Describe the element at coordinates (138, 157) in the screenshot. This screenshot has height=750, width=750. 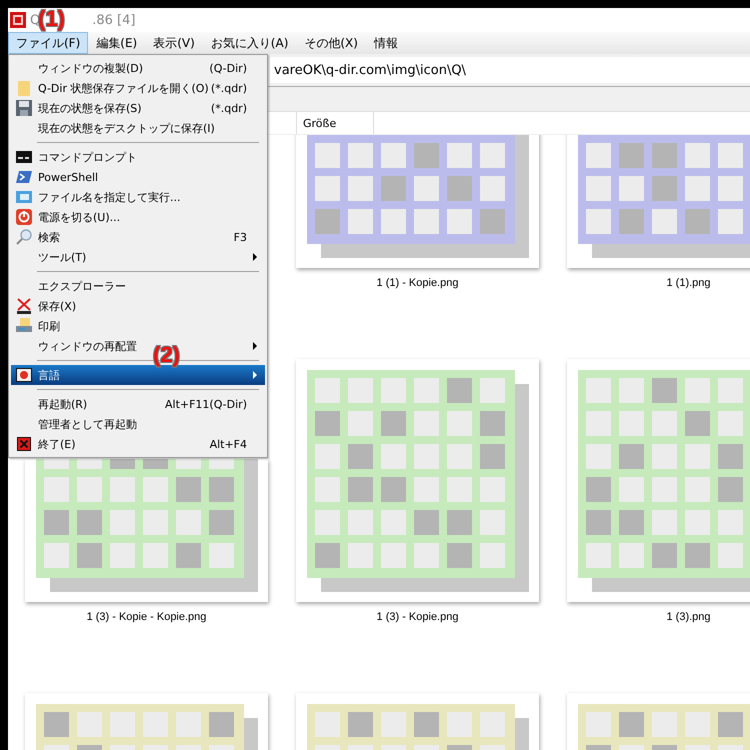
I see `menu-item: コマンドプロンプト` at that location.